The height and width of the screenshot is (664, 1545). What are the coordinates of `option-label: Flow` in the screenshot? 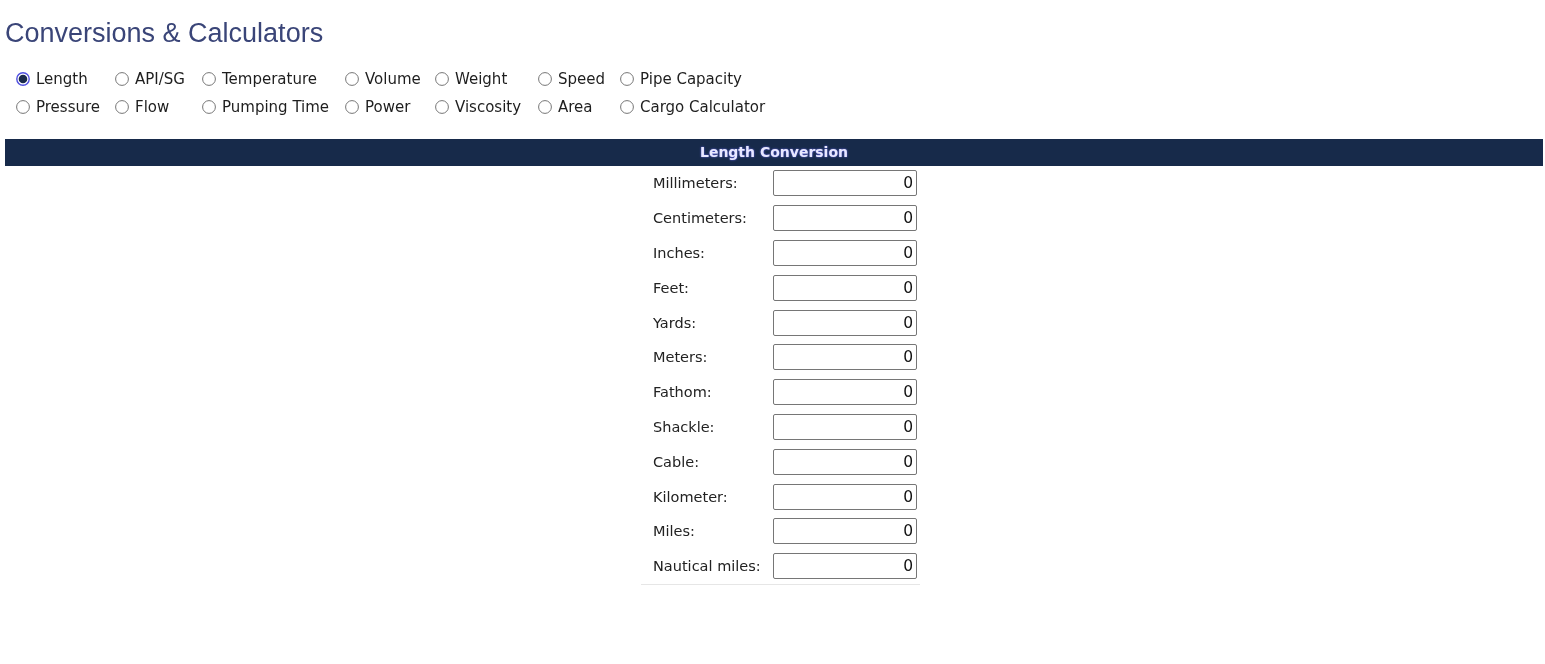 It's located at (152, 107).